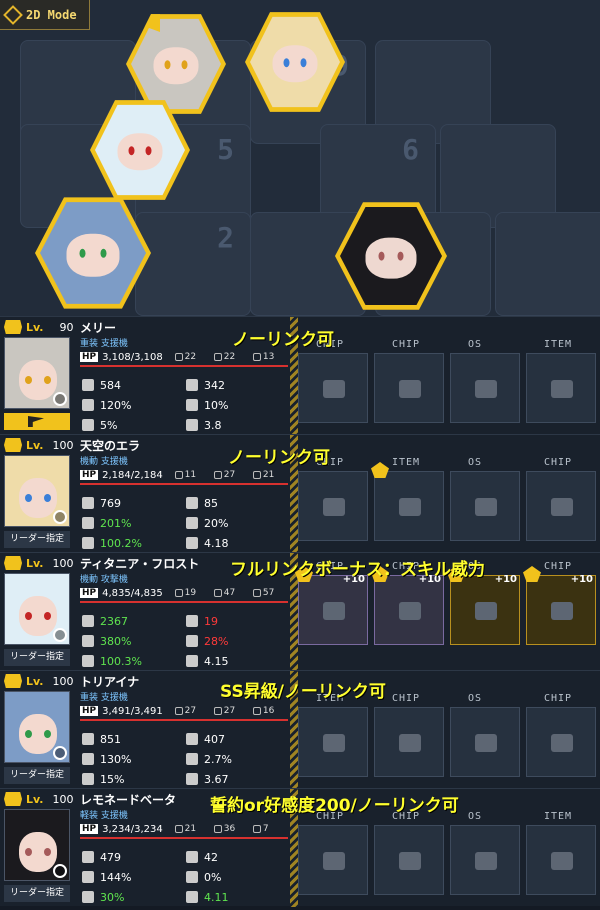 Image resolution: width=600 pixels, height=910 pixels. What do you see at coordinates (101, 739) in the screenshot?
I see `attack-stat: 851` at bounding box center [101, 739].